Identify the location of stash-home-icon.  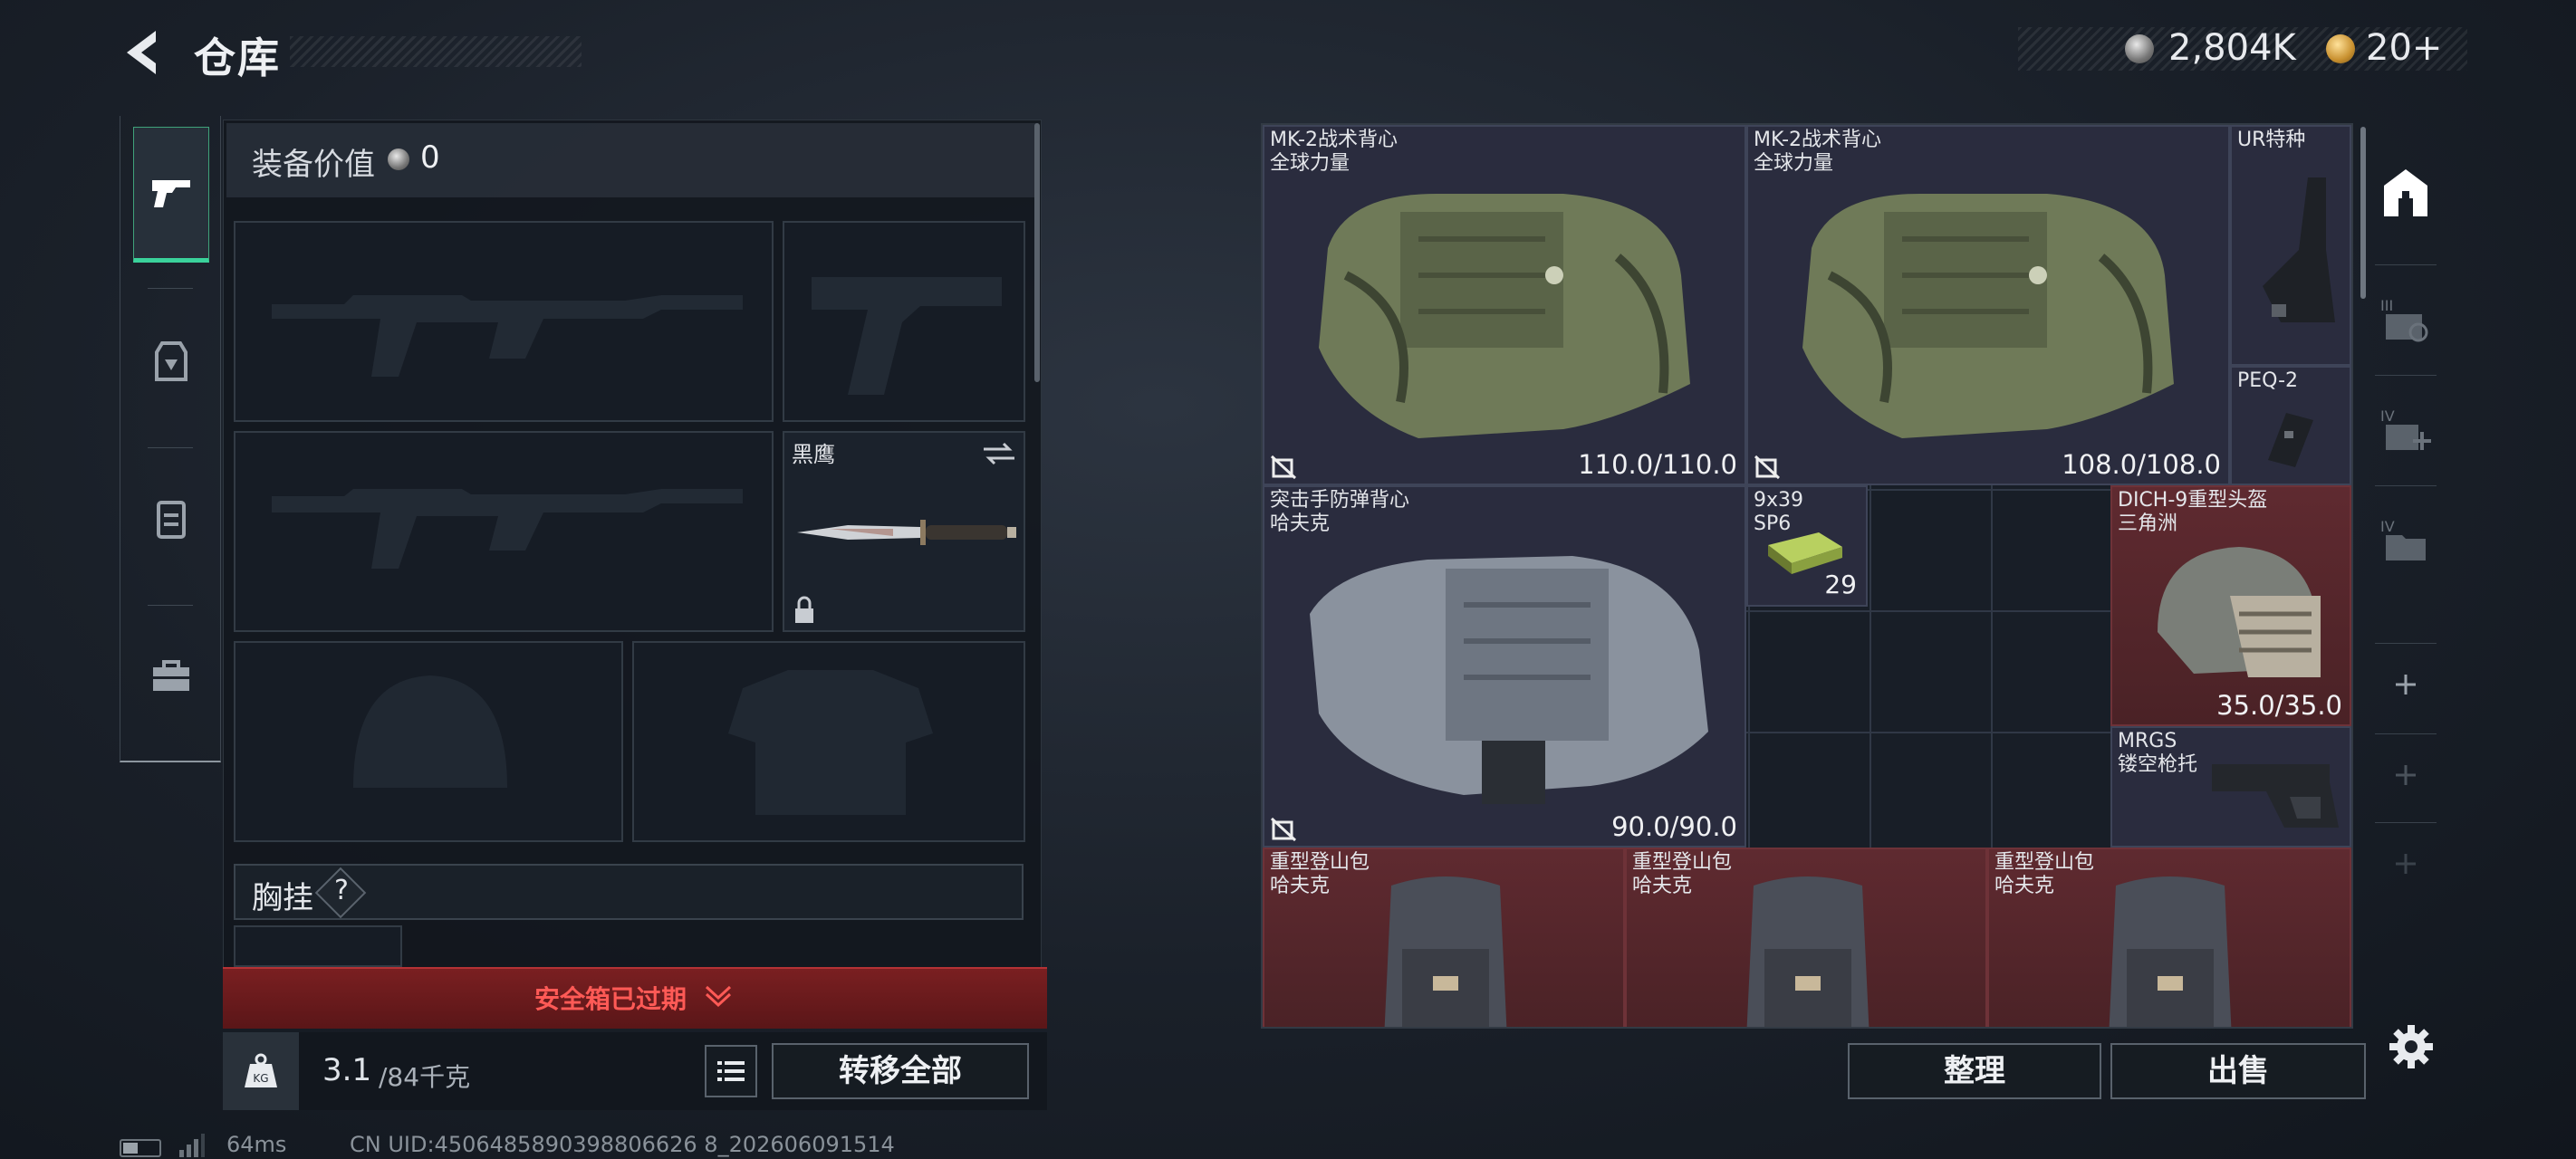
(2405, 193).